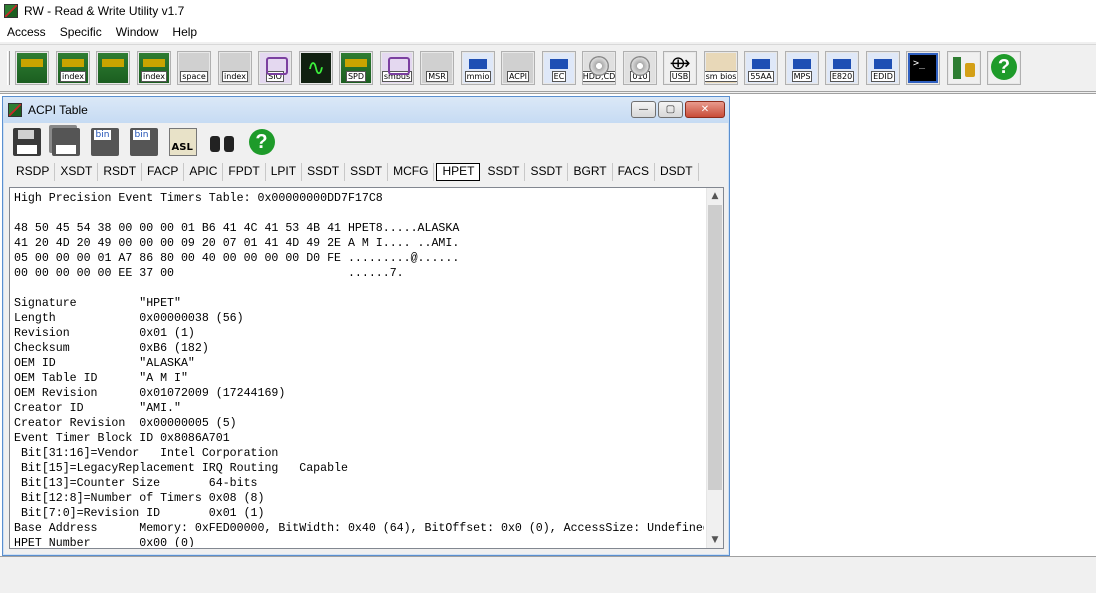 The width and height of the screenshot is (1096, 593). Describe the element at coordinates (104, 542) in the screenshot. I see `text-line: HPET Number 0x00 (0)` at that location.